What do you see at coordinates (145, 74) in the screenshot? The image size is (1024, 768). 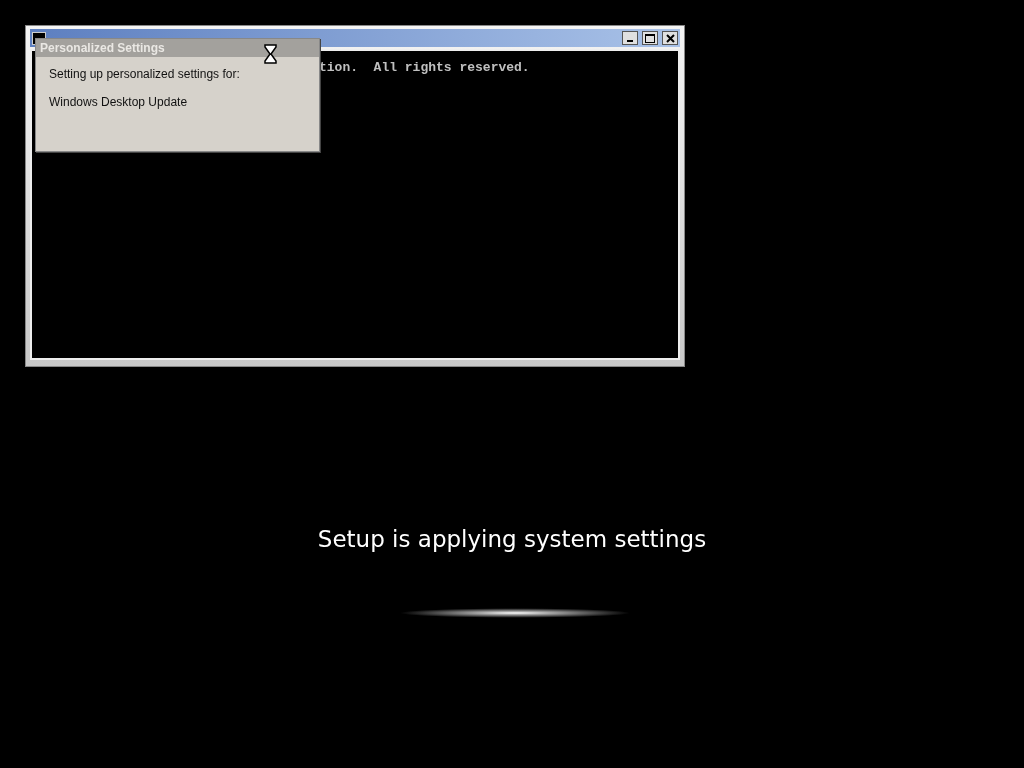 I see `dialog-text: Setting up personalized settings for:` at bounding box center [145, 74].